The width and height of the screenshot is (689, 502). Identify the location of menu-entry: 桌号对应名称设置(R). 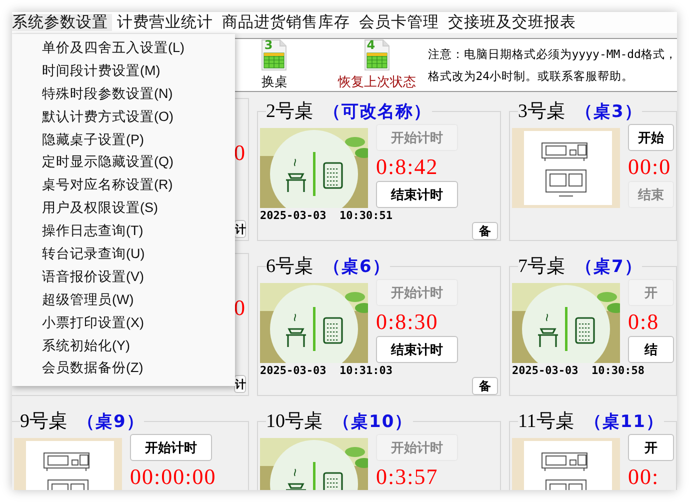
(123, 186).